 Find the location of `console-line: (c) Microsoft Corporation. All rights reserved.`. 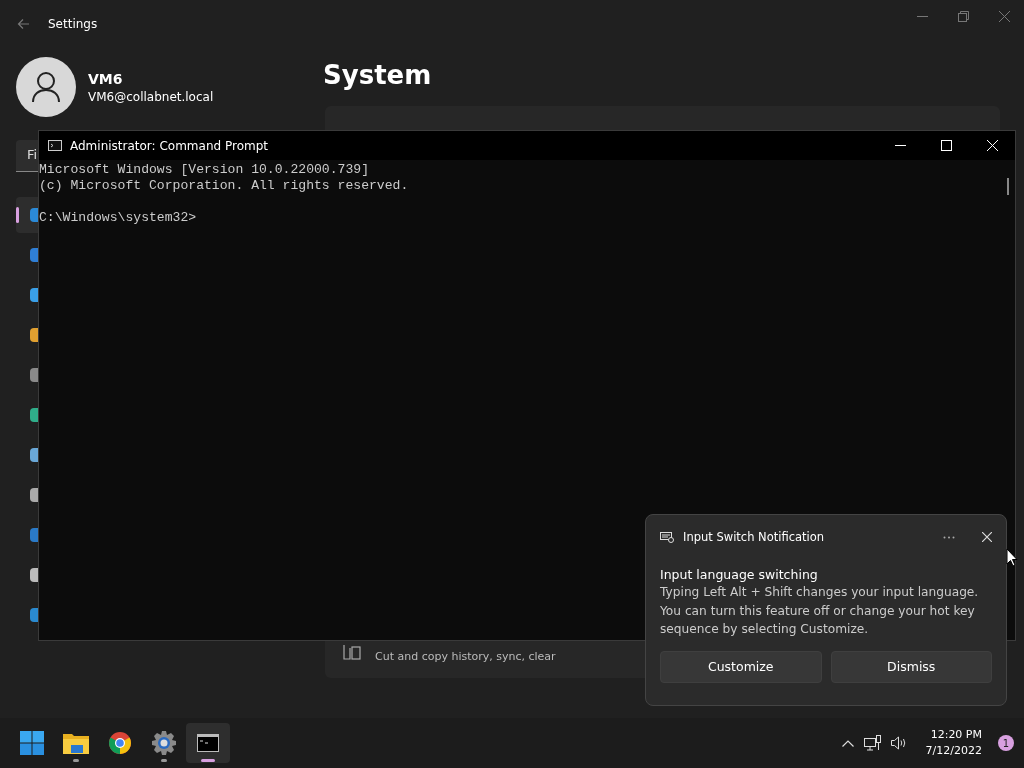

console-line: (c) Microsoft Corporation. All rights reserved. is located at coordinates (224, 186).